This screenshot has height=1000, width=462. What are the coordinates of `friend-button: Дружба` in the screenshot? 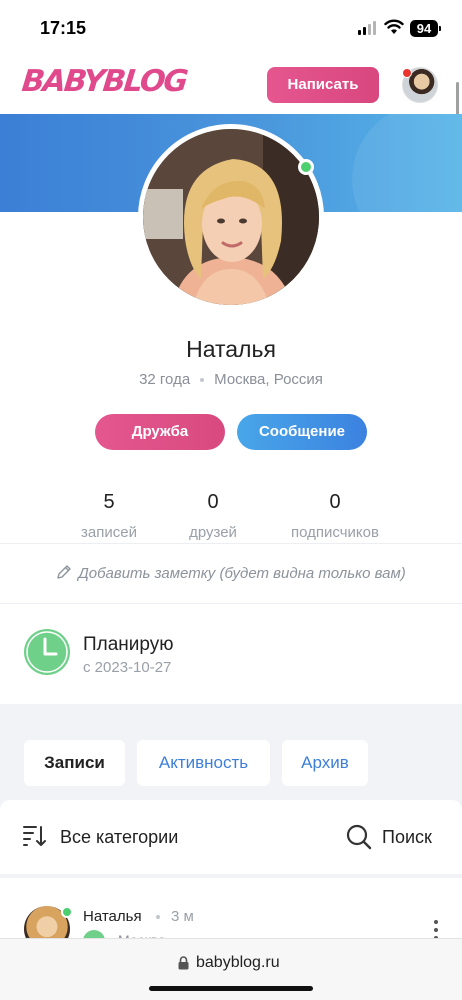 It's located at (160, 432).